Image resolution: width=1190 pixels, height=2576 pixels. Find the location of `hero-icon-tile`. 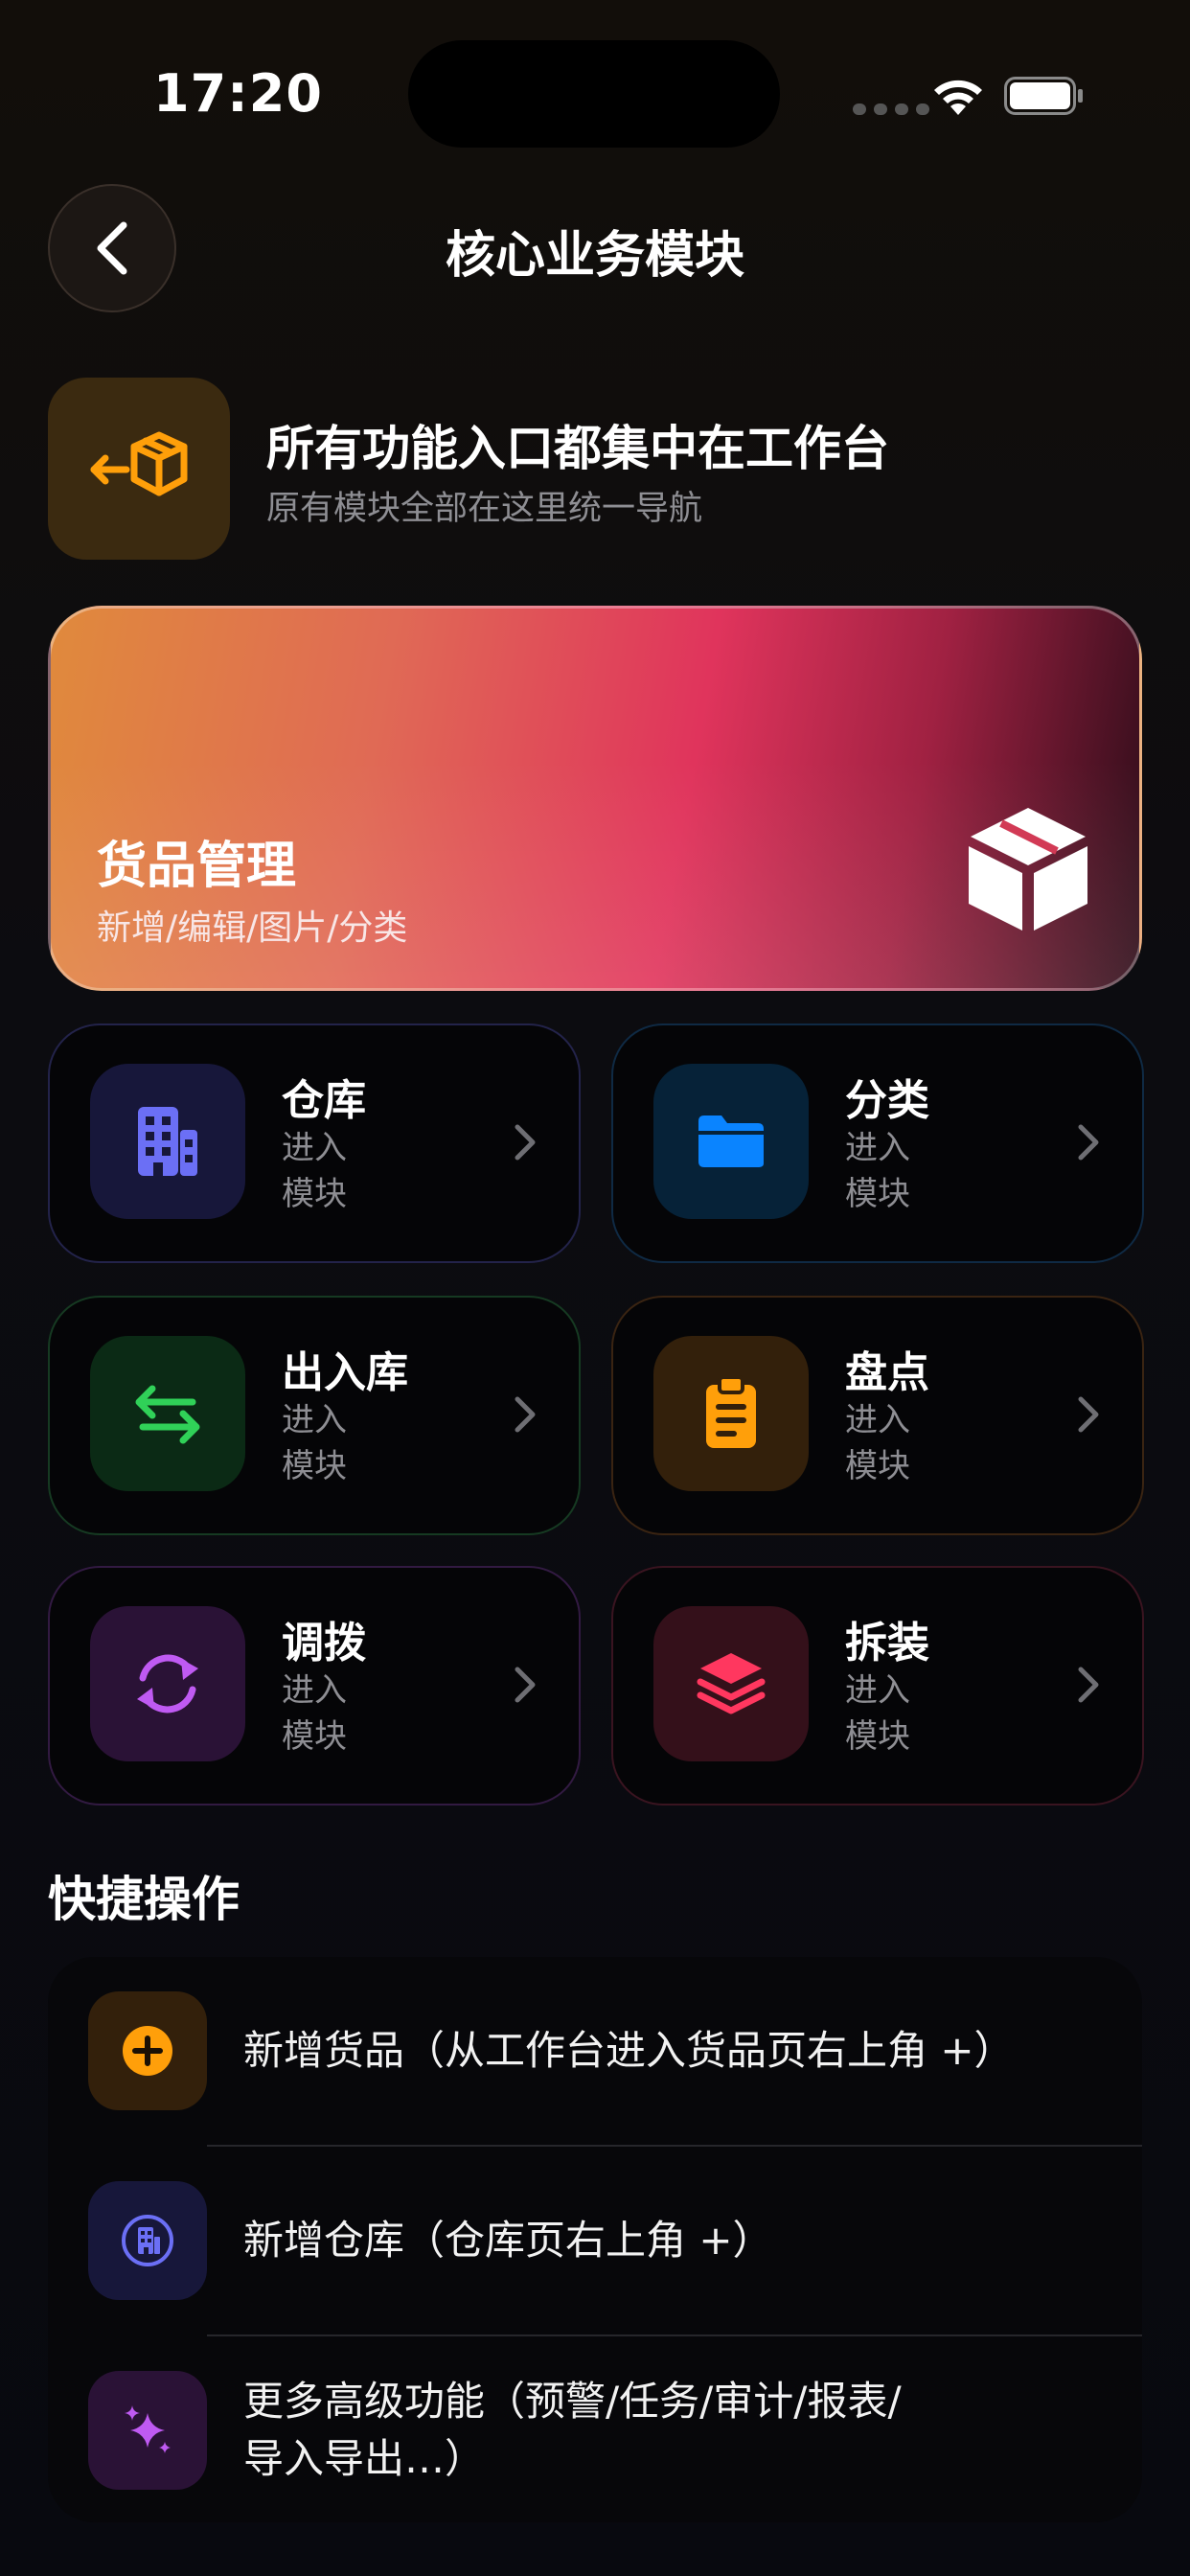

hero-icon-tile is located at coordinates (139, 469).